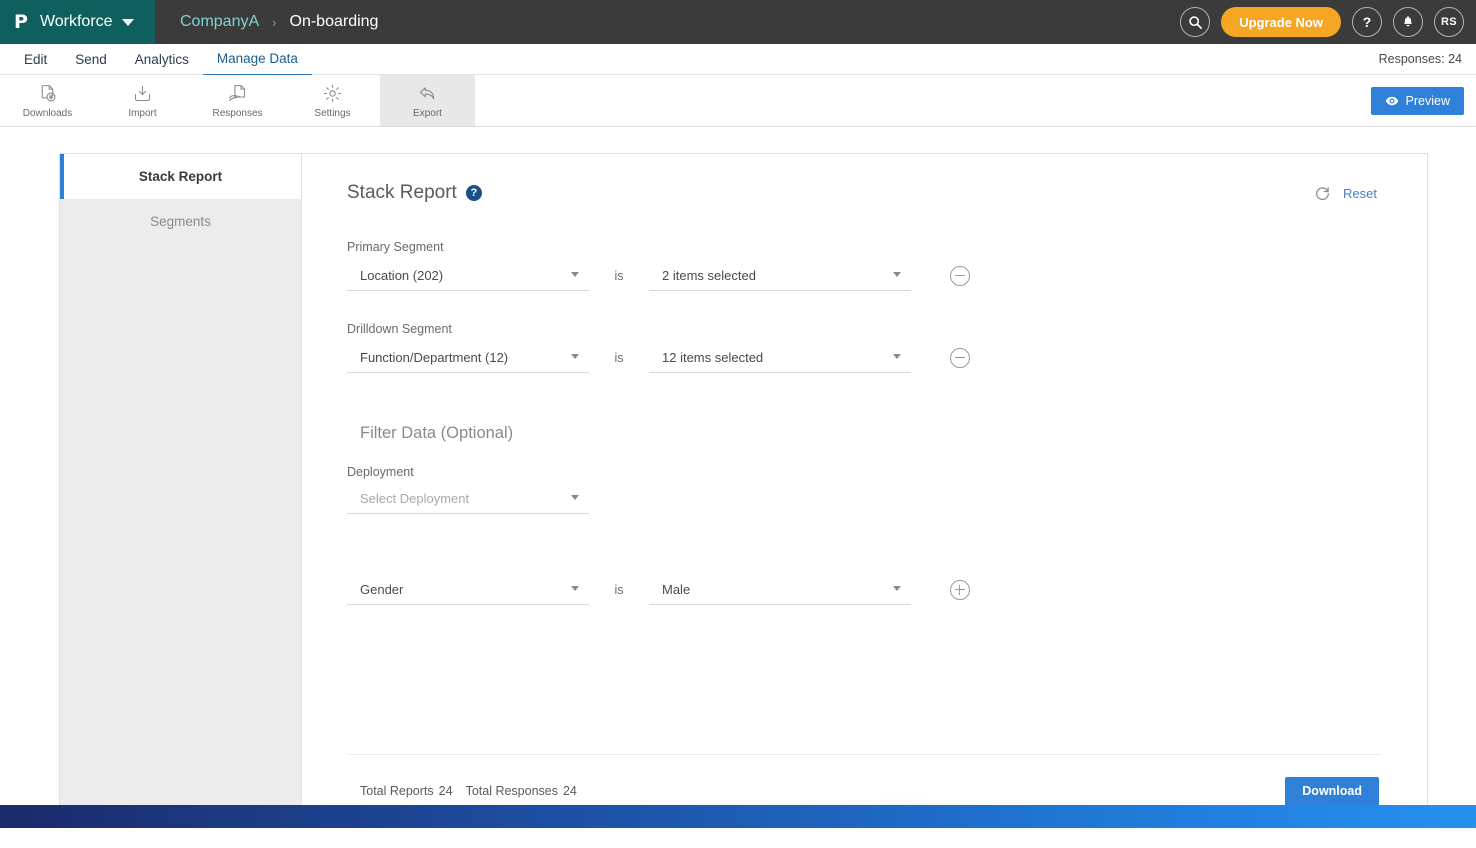  I want to click on document-download-icon, so click(47, 94).